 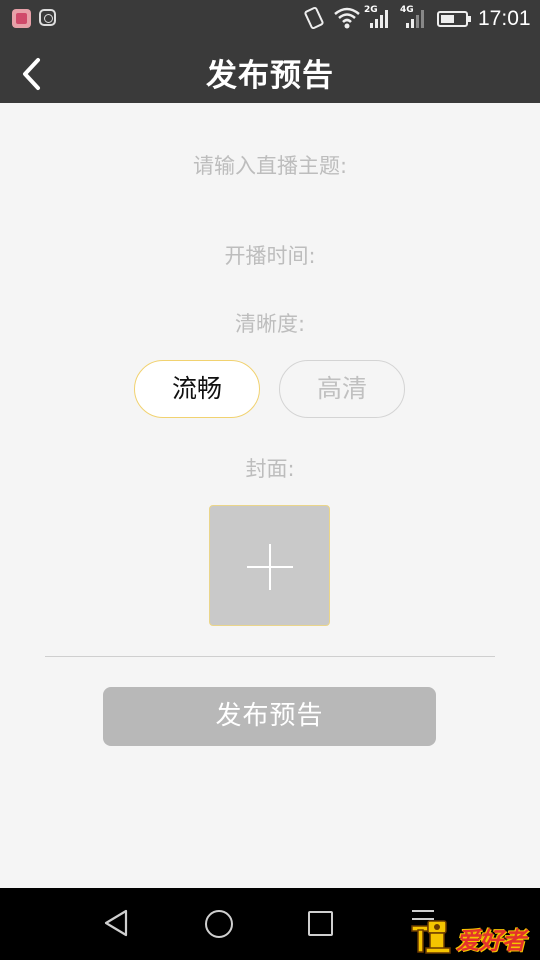 I want to click on network-4g-label: 4G, so click(x=407, y=10).